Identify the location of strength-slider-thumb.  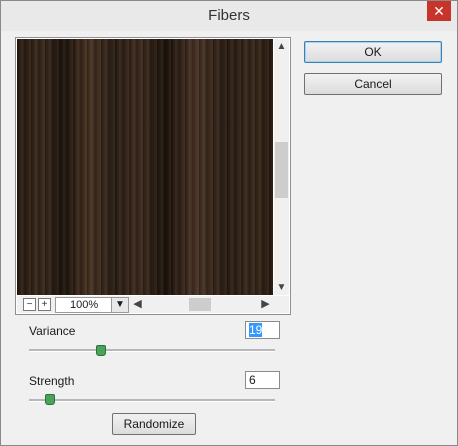
(50, 399).